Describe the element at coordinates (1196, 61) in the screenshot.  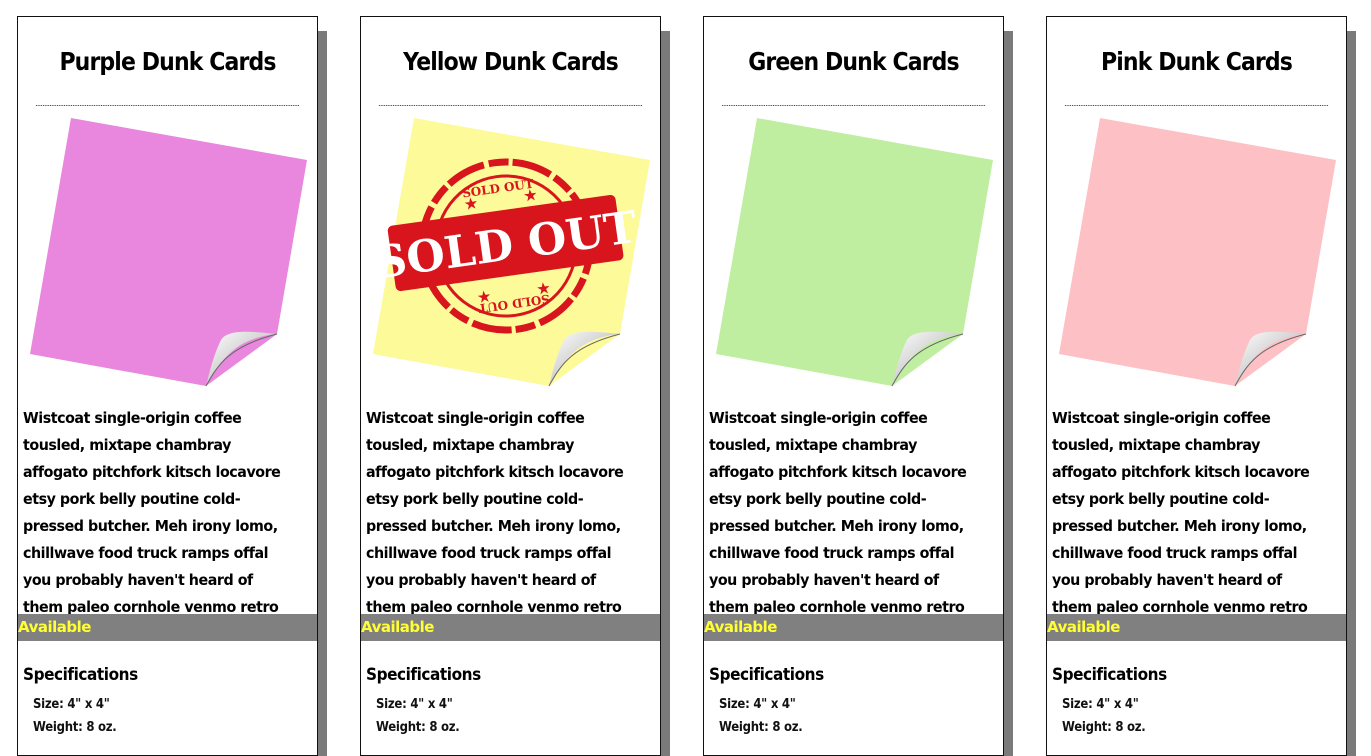
I see `card-title: Pink Dunk Cards` at that location.